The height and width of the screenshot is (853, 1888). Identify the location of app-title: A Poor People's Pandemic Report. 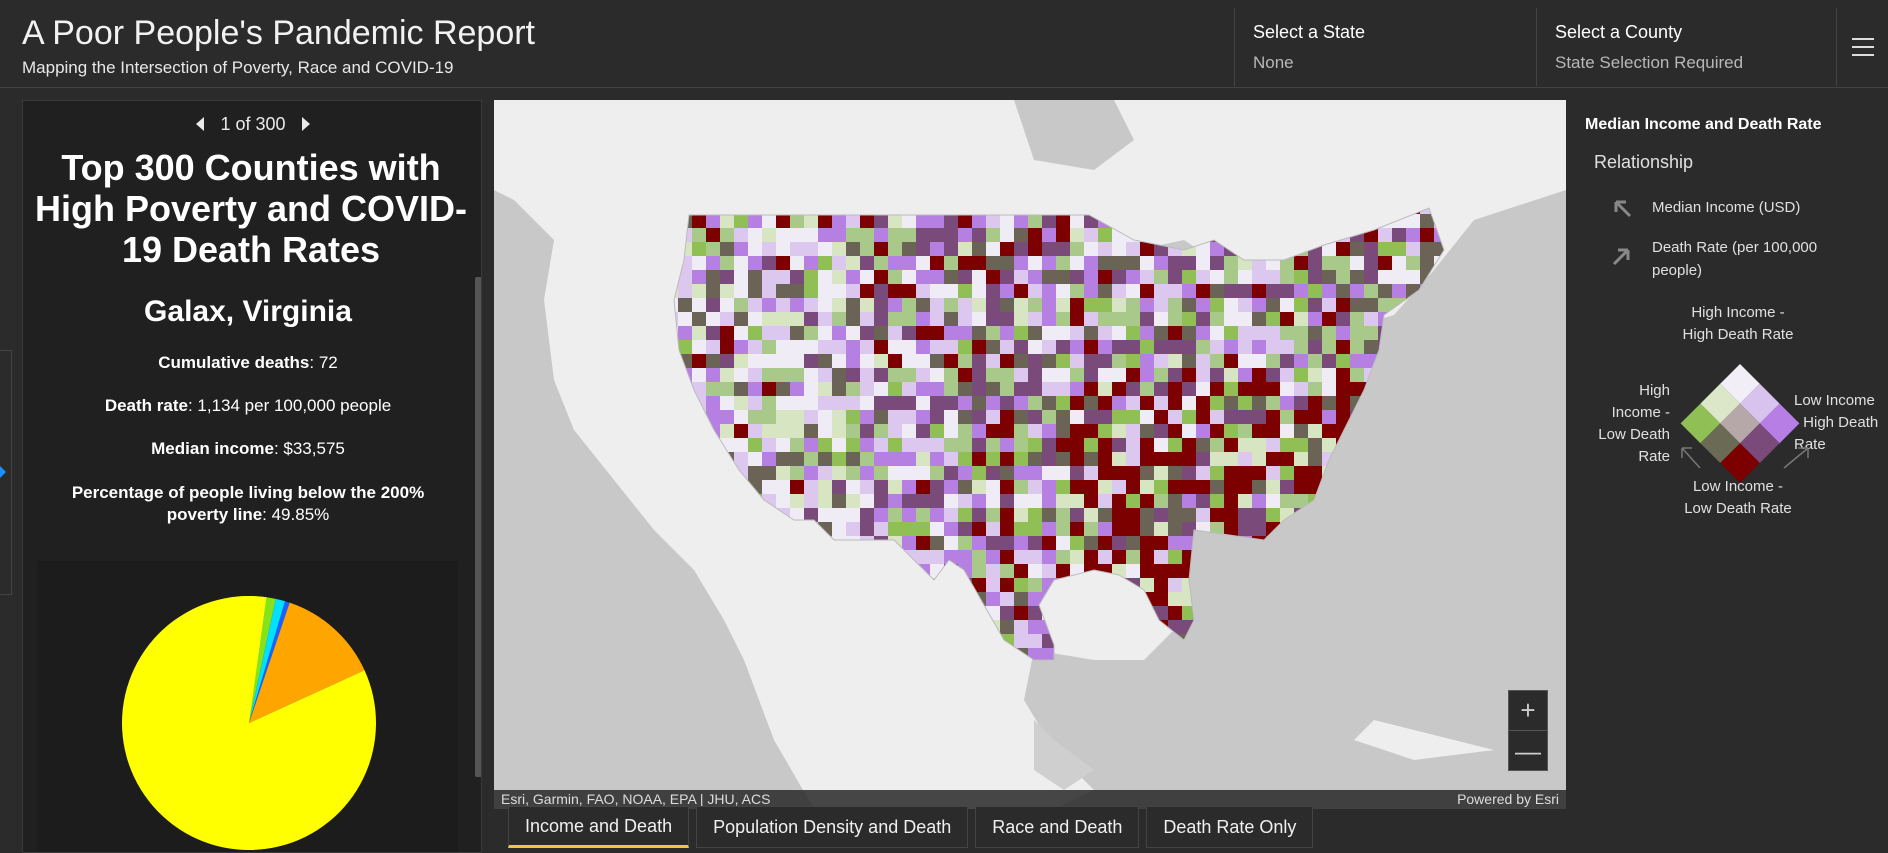
(279, 33).